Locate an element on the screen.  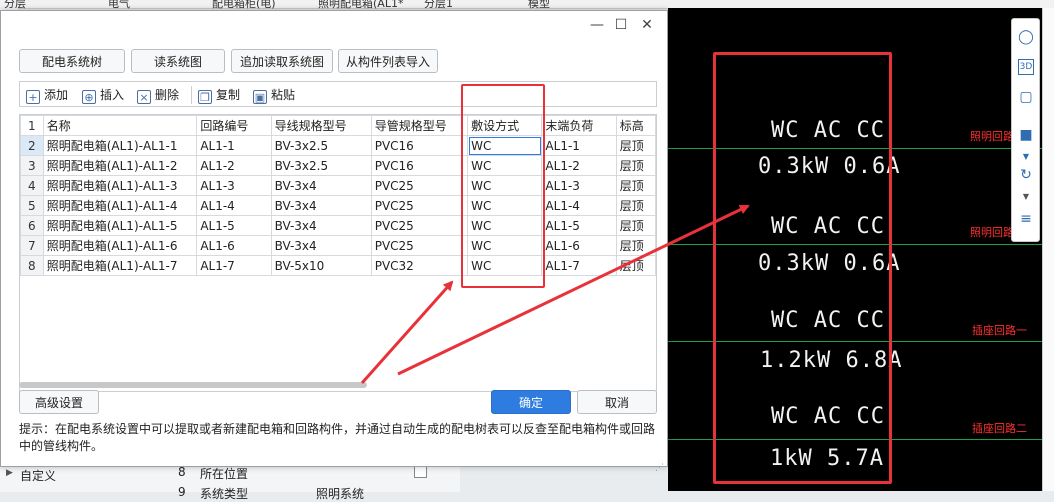
import-from-list-button: 从构件列表导入 is located at coordinates (388, 61).